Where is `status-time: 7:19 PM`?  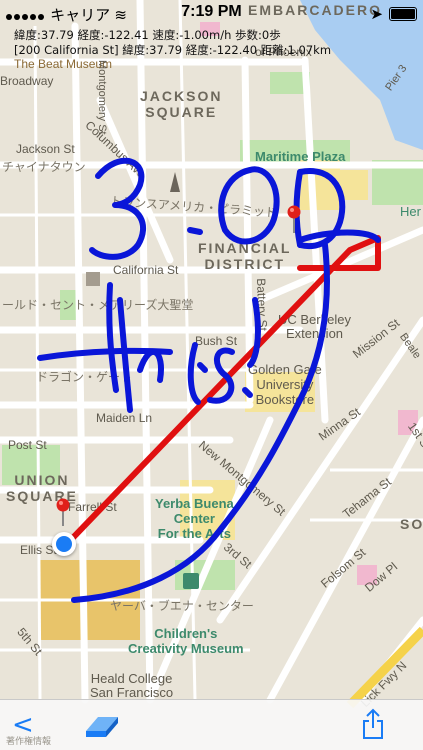
status-time: 7:19 PM is located at coordinates (211, 11).